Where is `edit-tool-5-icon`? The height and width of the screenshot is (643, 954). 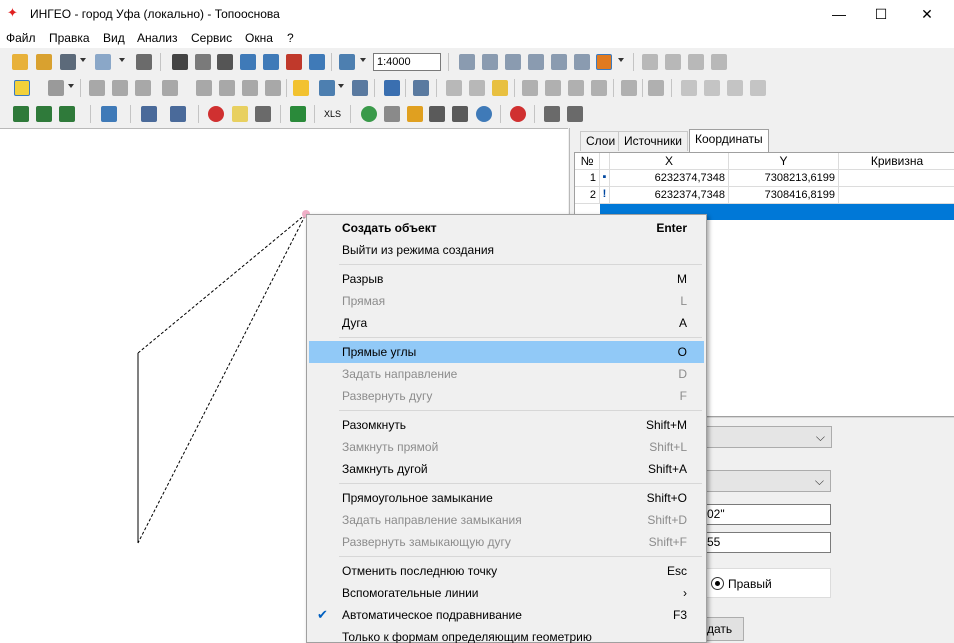 edit-tool-5-icon is located at coordinates (204, 88).